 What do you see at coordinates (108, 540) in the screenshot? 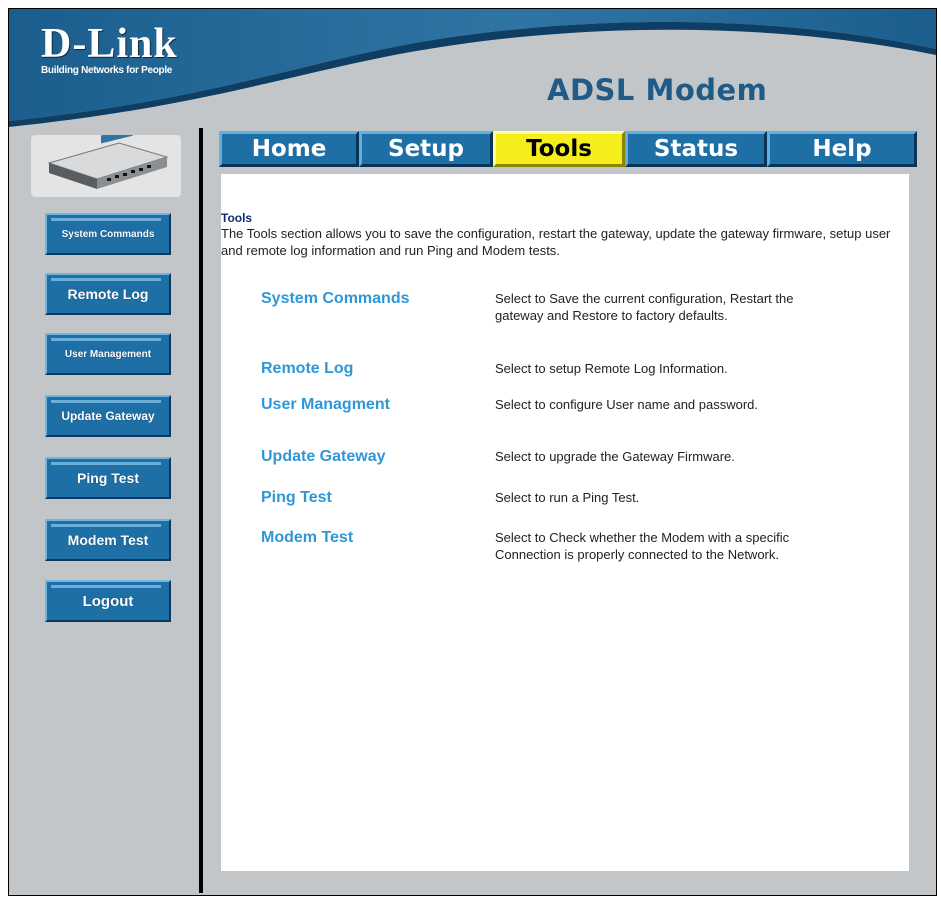
I see `sidebar-button-modem-test: Modem Test` at bounding box center [108, 540].